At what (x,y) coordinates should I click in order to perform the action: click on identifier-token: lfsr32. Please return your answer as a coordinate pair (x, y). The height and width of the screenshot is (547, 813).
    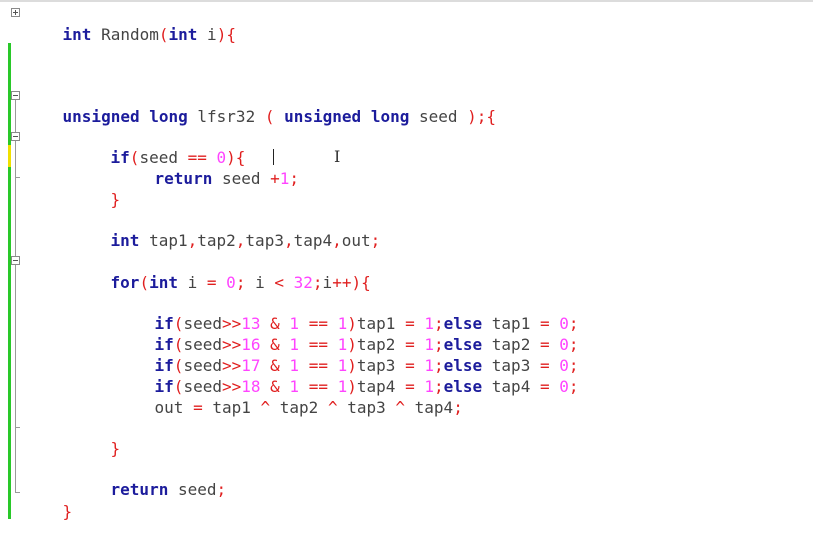
    Looking at the image, I should click on (226, 116).